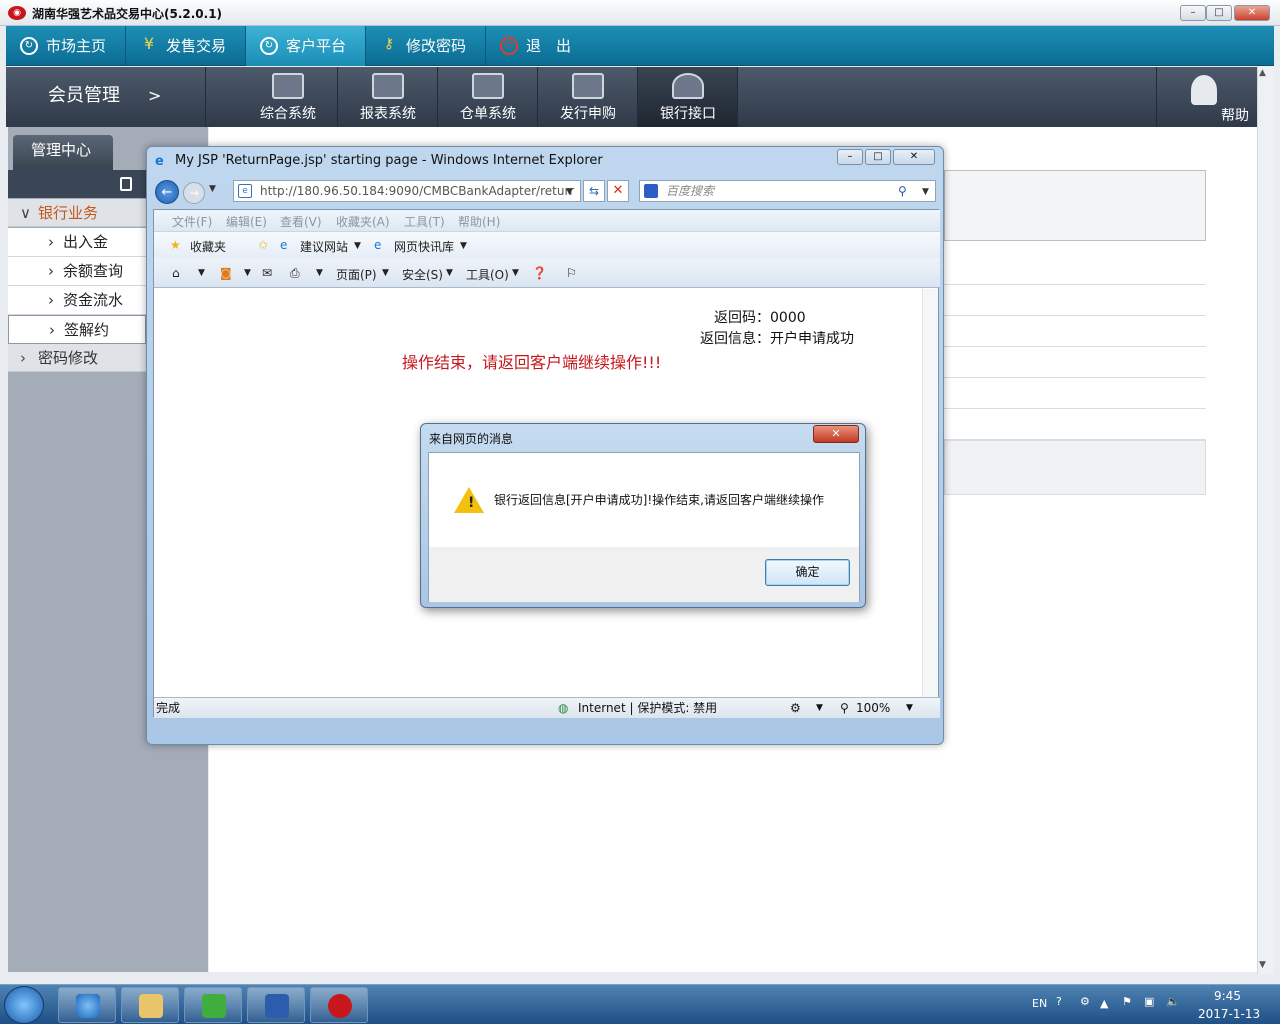  Describe the element at coordinates (63, 153) in the screenshot. I see `tab-management-center: 管理中心` at that location.